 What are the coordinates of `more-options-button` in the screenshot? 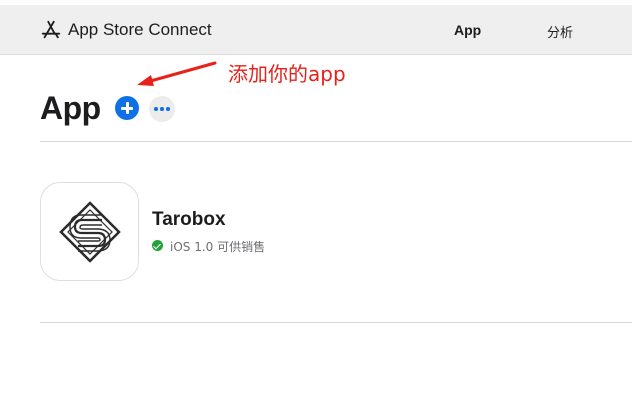 It's located at (162, 109).